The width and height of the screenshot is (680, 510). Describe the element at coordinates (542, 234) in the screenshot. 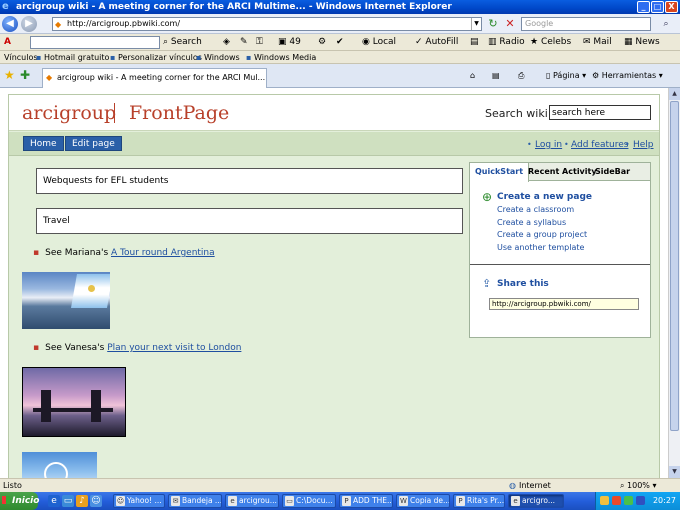

I see `create-group-project-link: Create a group project` at that location.